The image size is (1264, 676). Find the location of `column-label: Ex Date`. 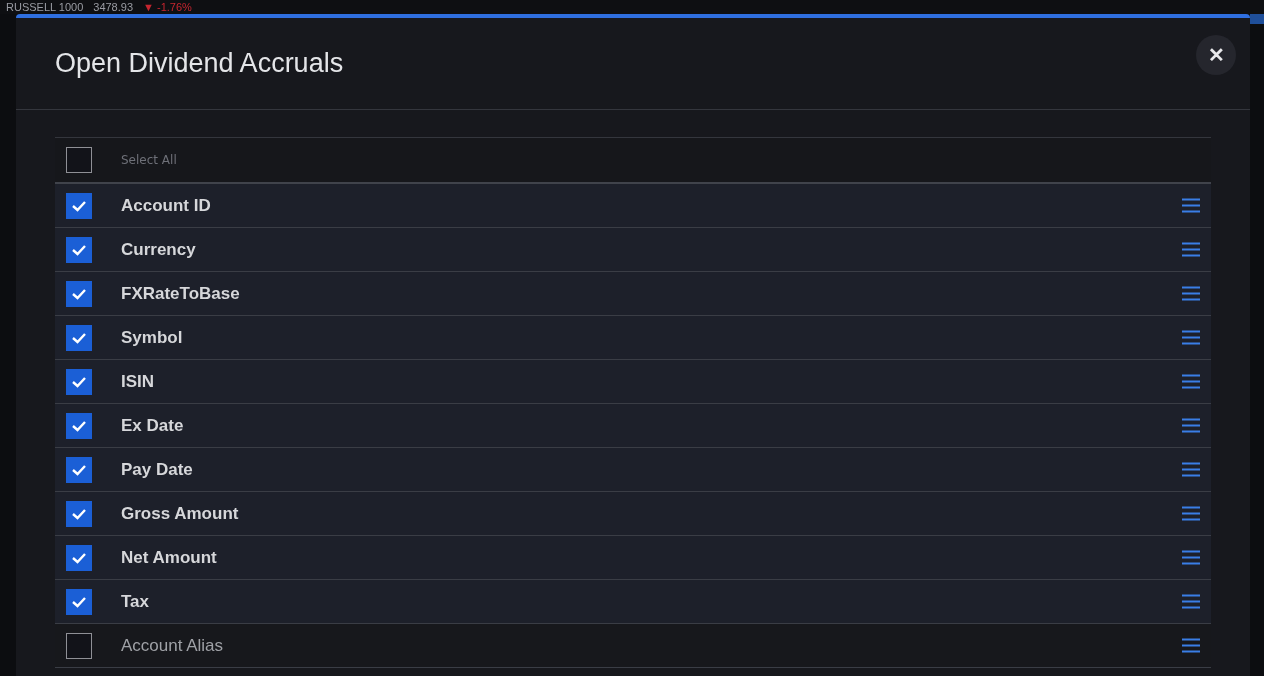

column-label: Ex Date is located at coordinates (153, 425).